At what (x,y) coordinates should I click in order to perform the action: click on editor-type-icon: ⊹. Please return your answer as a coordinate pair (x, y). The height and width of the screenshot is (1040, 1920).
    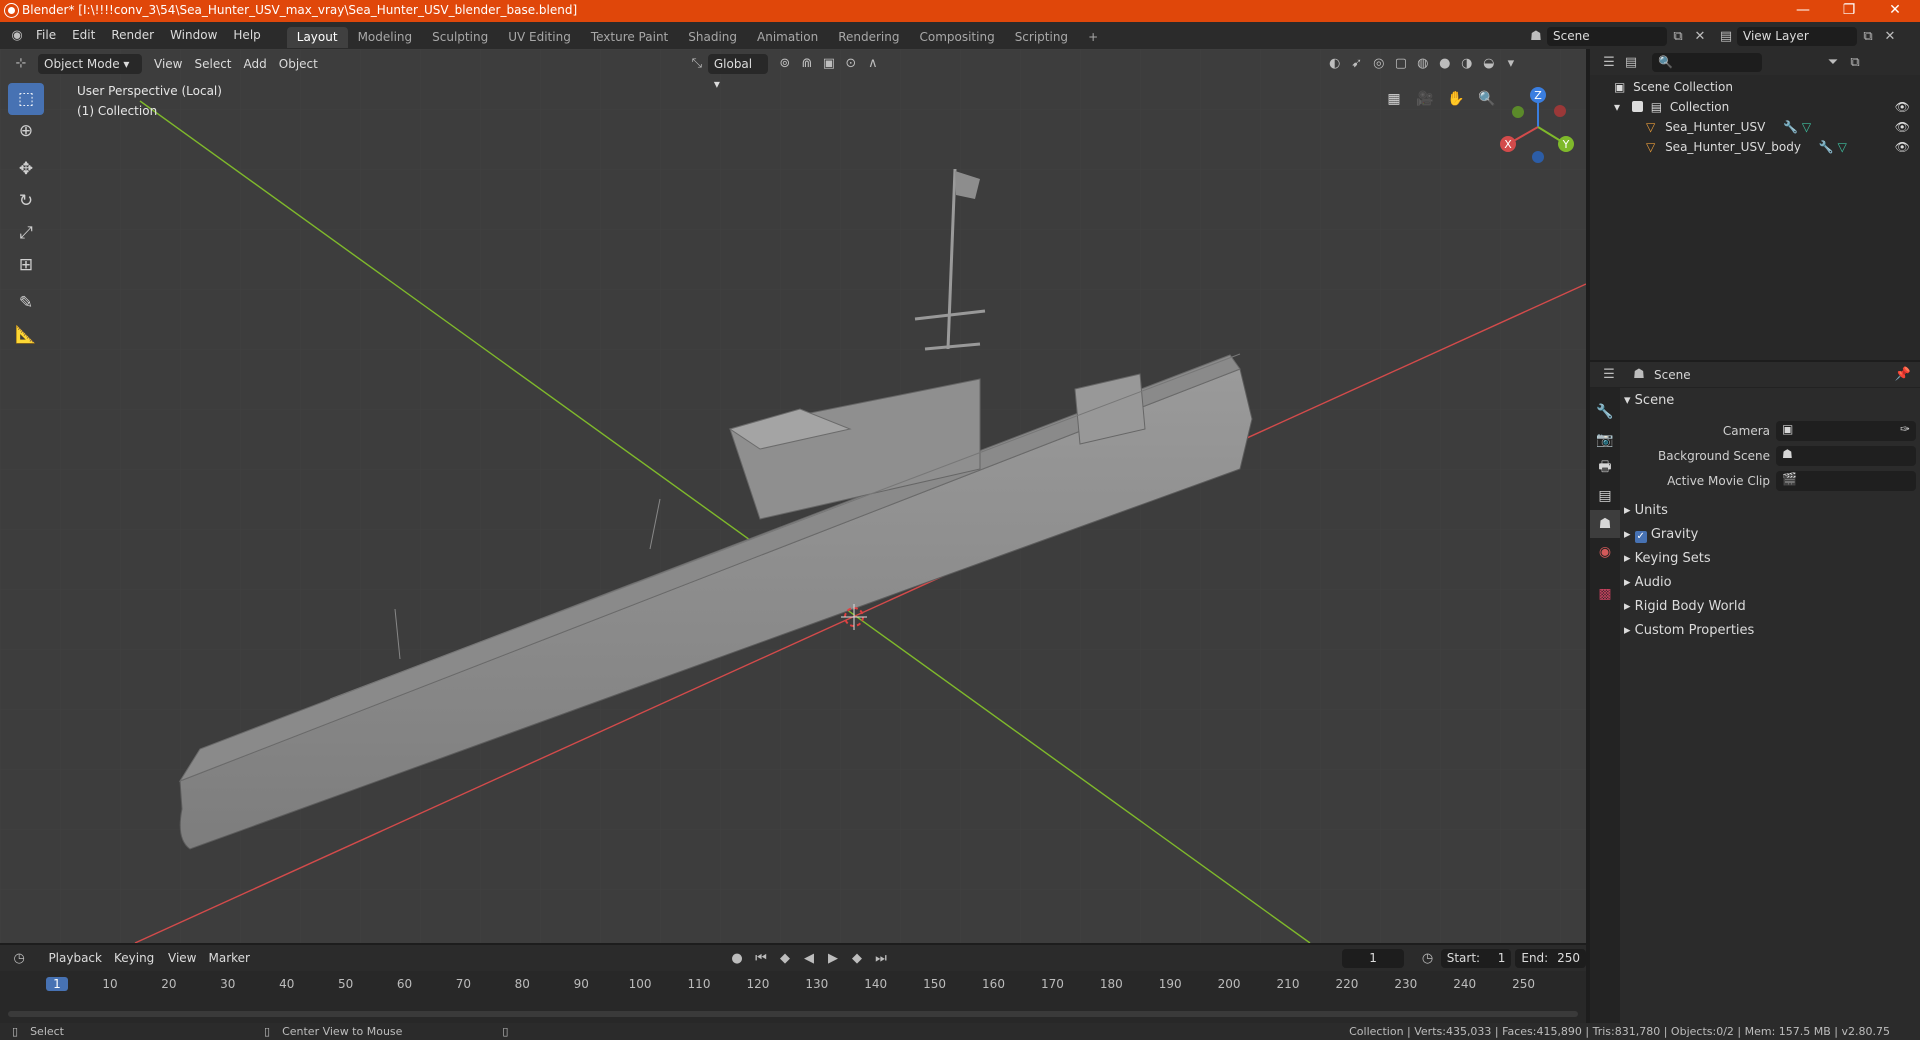
    Looking at the image, I should click on (21, 64).